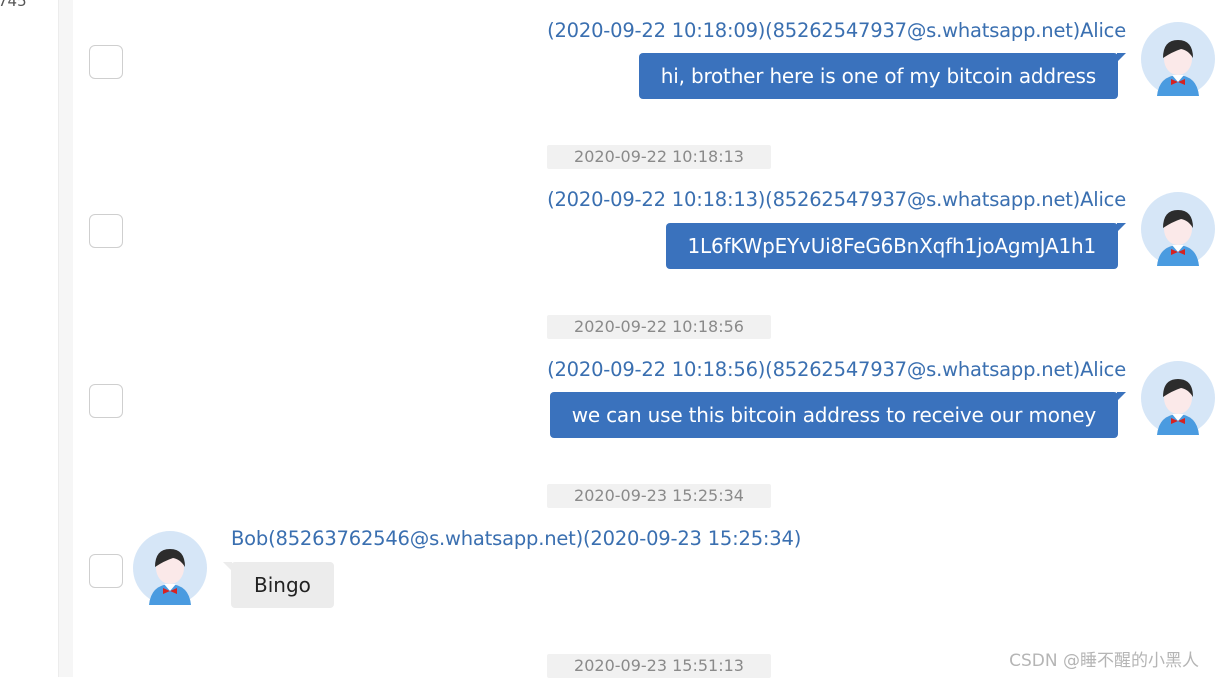 The image size is (1215, 678). I want to click on left-panel-number: 745, so click(13, 5).